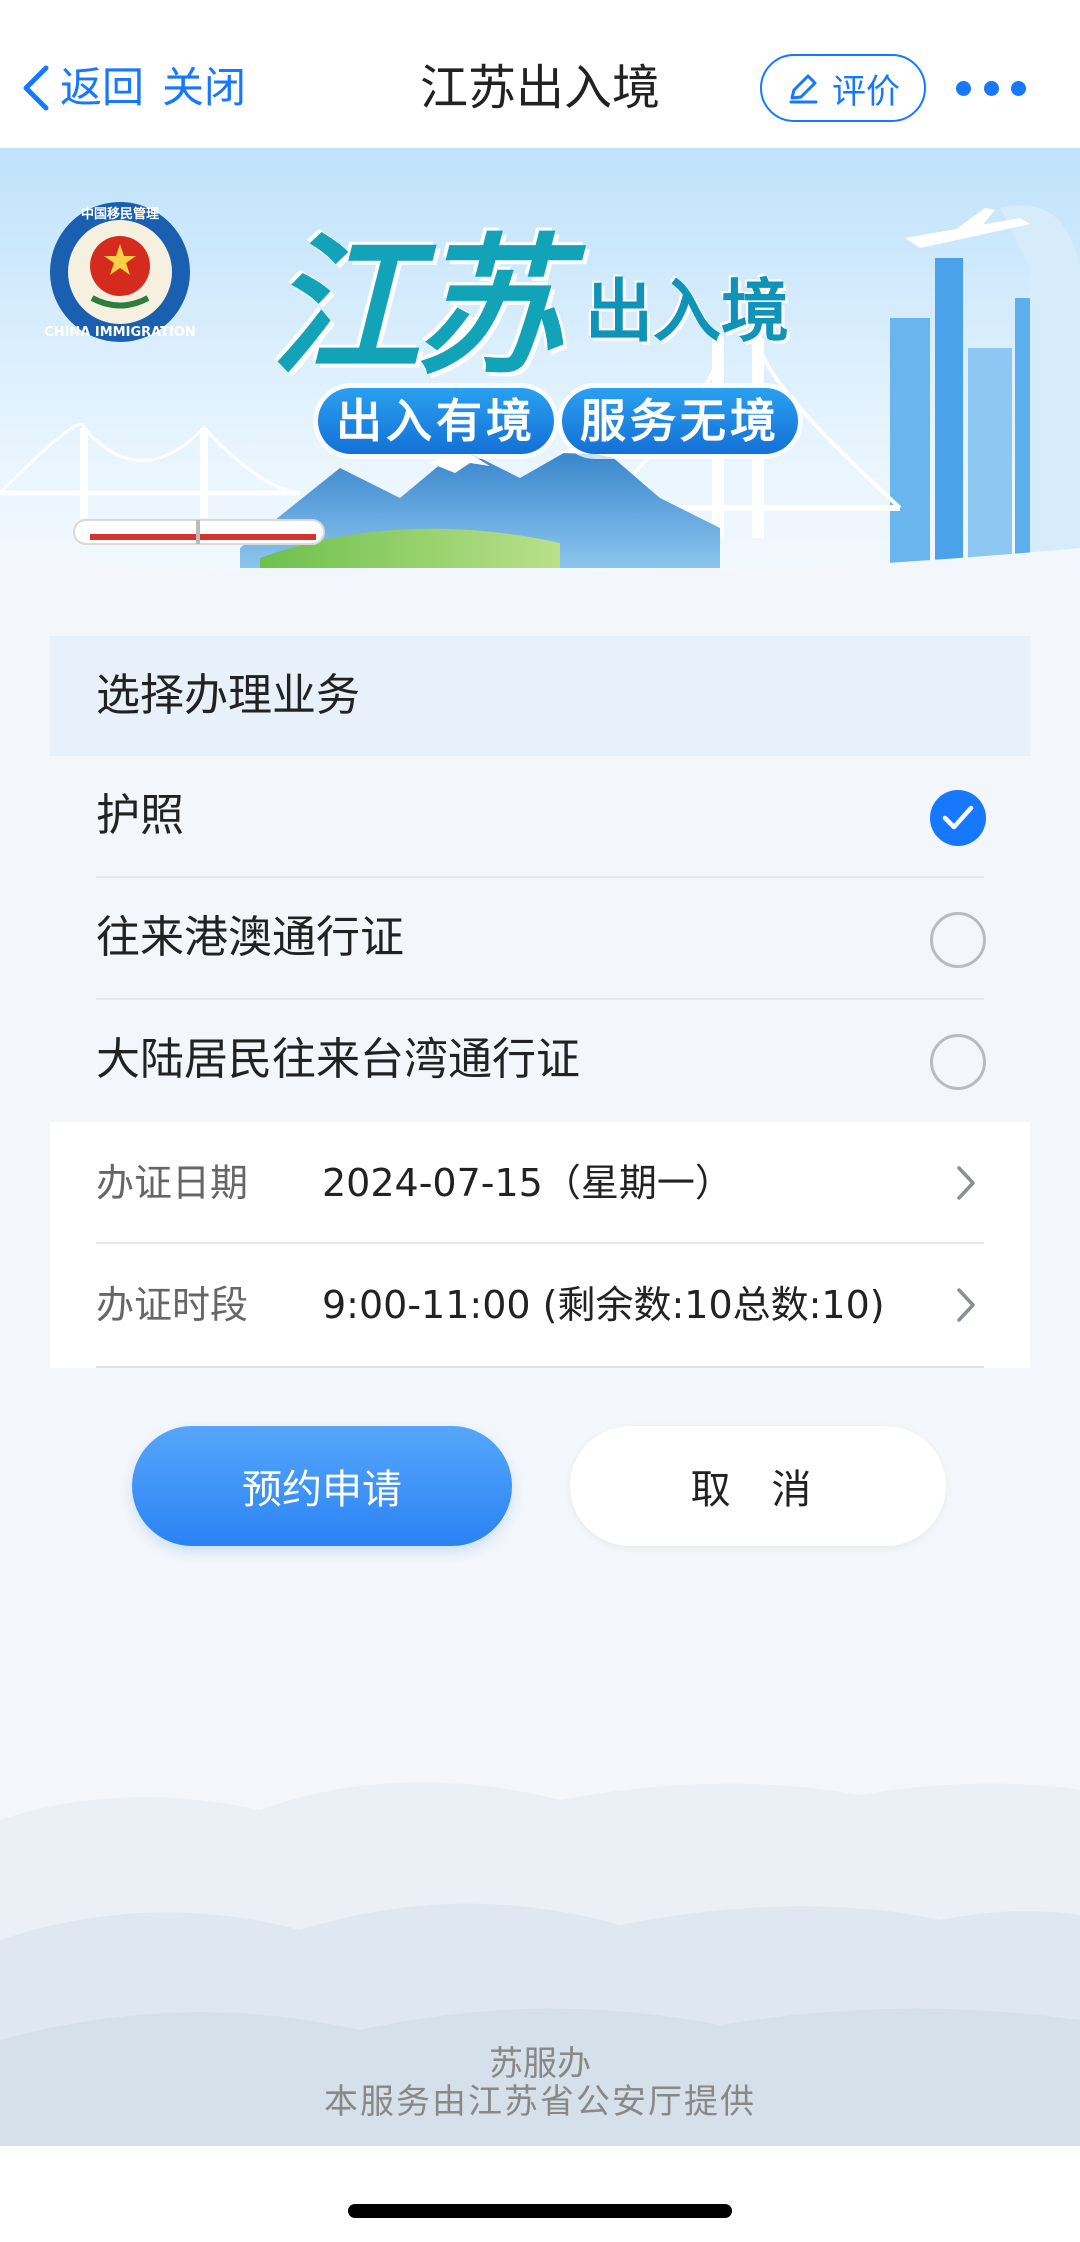 This screenshot has height=2242, width=1080. I want to click on submit-appointment-button: 预约申请, so click(322, 1486).